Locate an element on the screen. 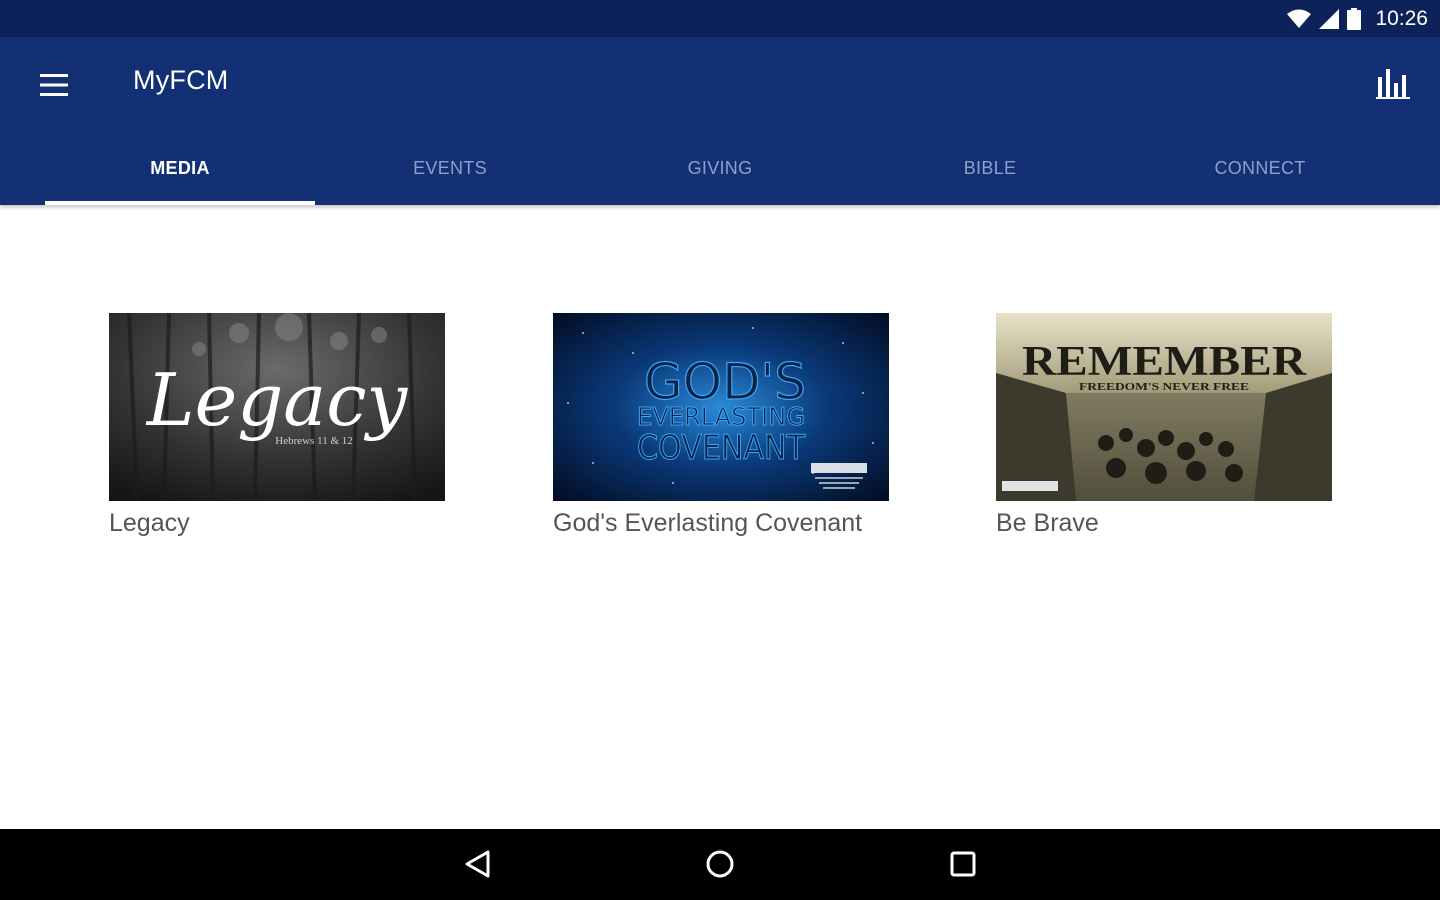  legacy-thumb-caption: Hebrews 11 & 12 is located at coordinates (314, 441).